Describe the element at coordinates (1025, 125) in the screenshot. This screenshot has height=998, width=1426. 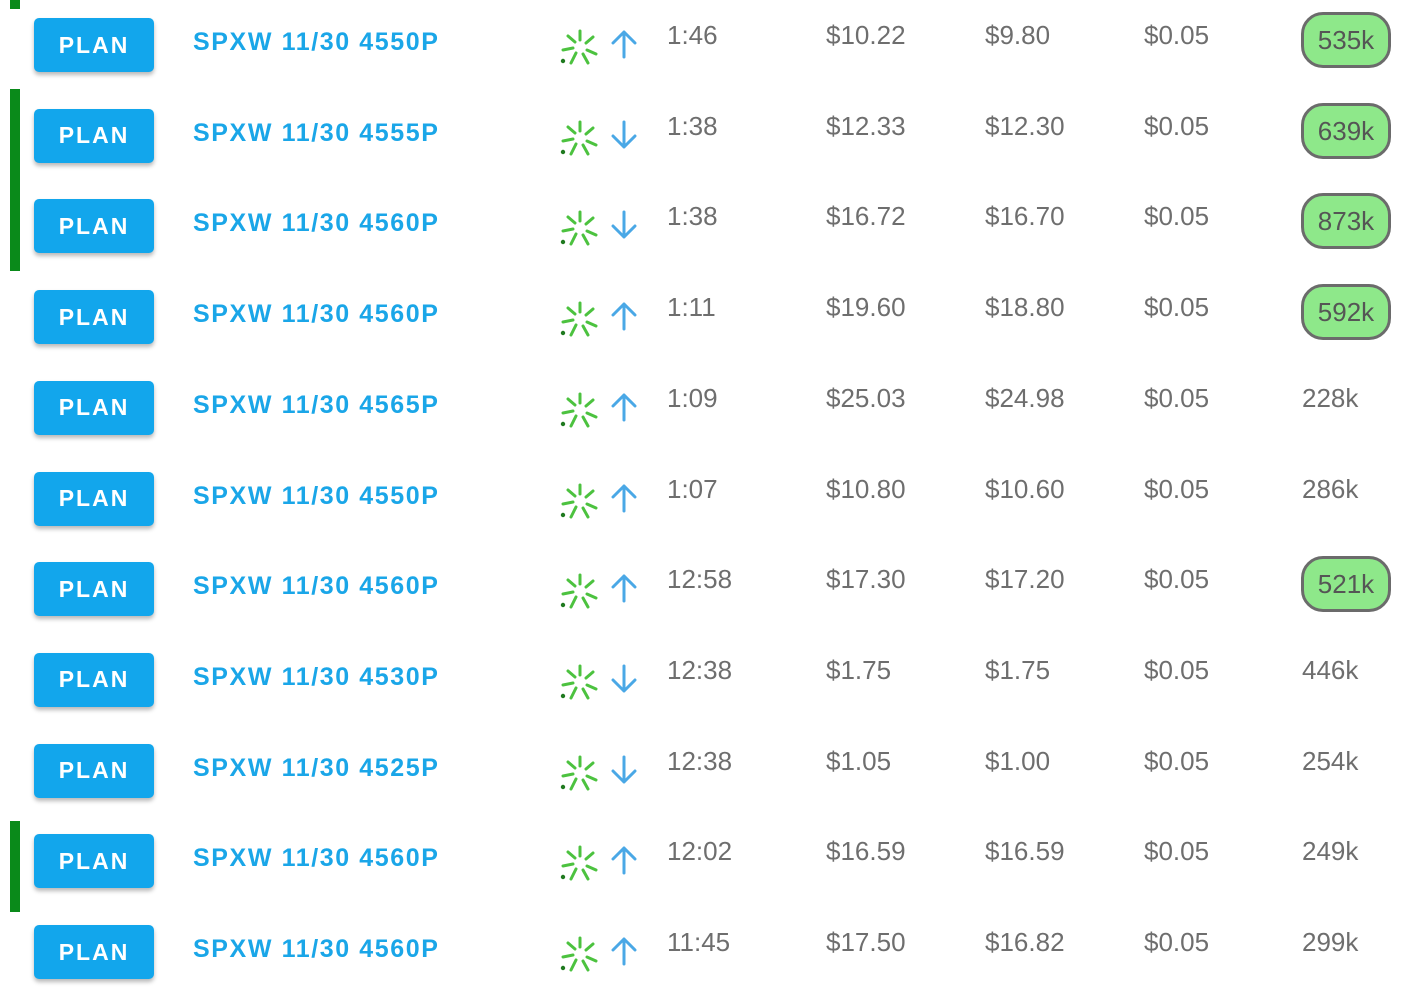
I see `bid-price: $12.30` at that location.